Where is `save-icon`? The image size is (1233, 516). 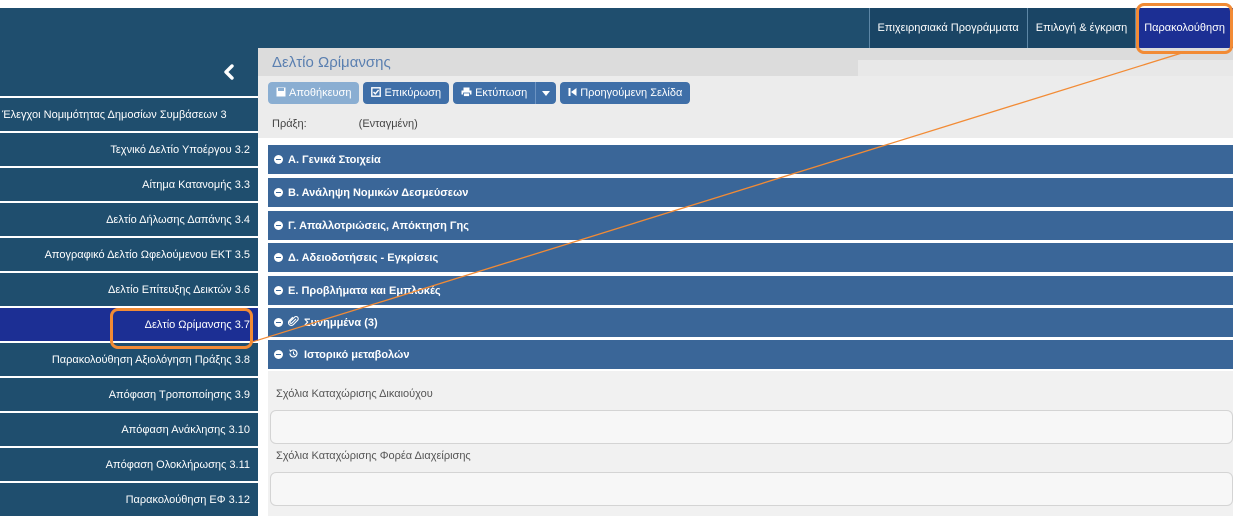 save-icon is located at coordinates (281, 93).